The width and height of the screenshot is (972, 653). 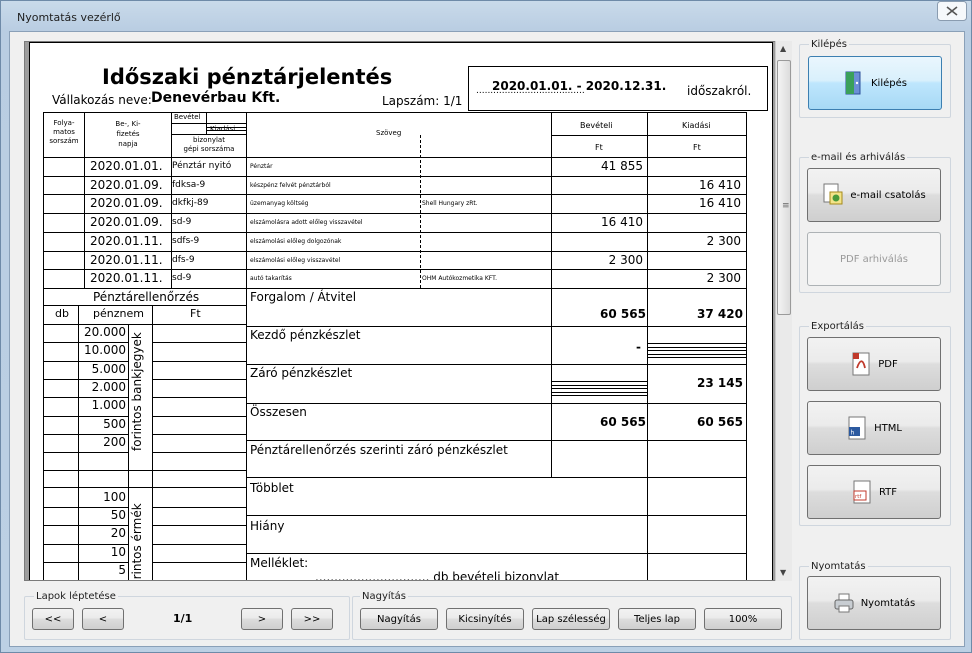 I want to click on note-denomination: 5.000, so click(x=108, y=368).